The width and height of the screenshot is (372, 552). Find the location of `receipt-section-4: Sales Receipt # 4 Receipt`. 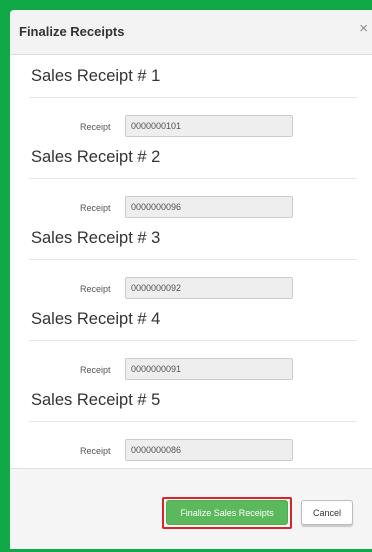

receipt-section-4: Sales Receipt # 4 Receipt is located at coordinates (193, 338).